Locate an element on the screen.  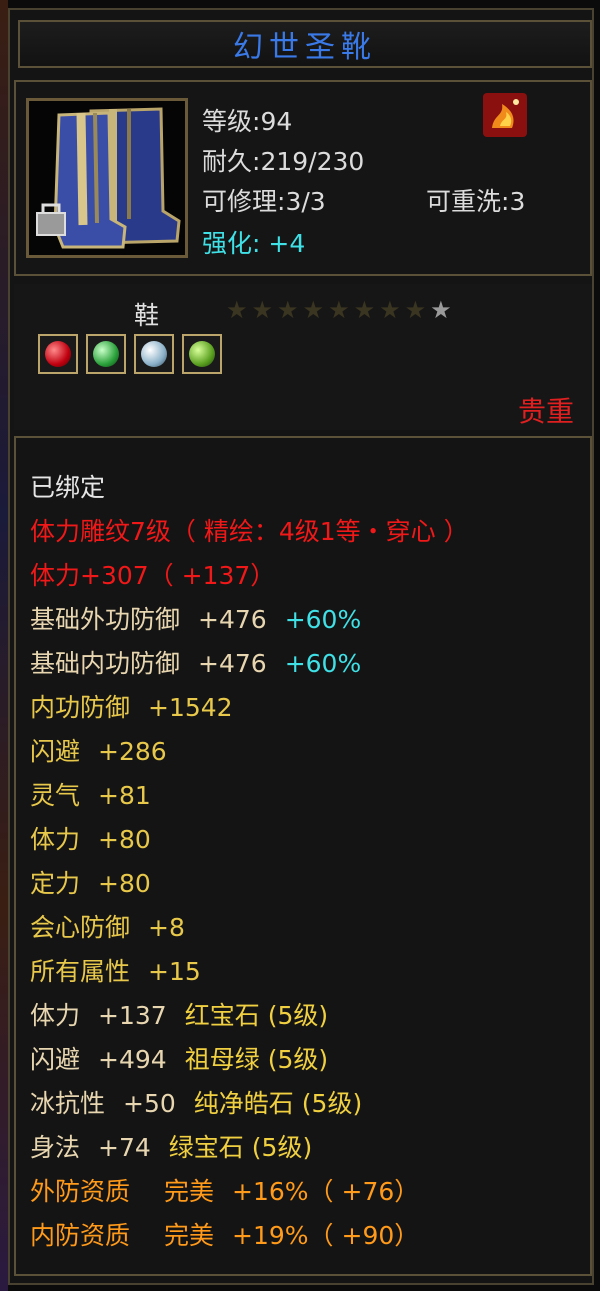
boots-icon is located at coordinates (107, 178).